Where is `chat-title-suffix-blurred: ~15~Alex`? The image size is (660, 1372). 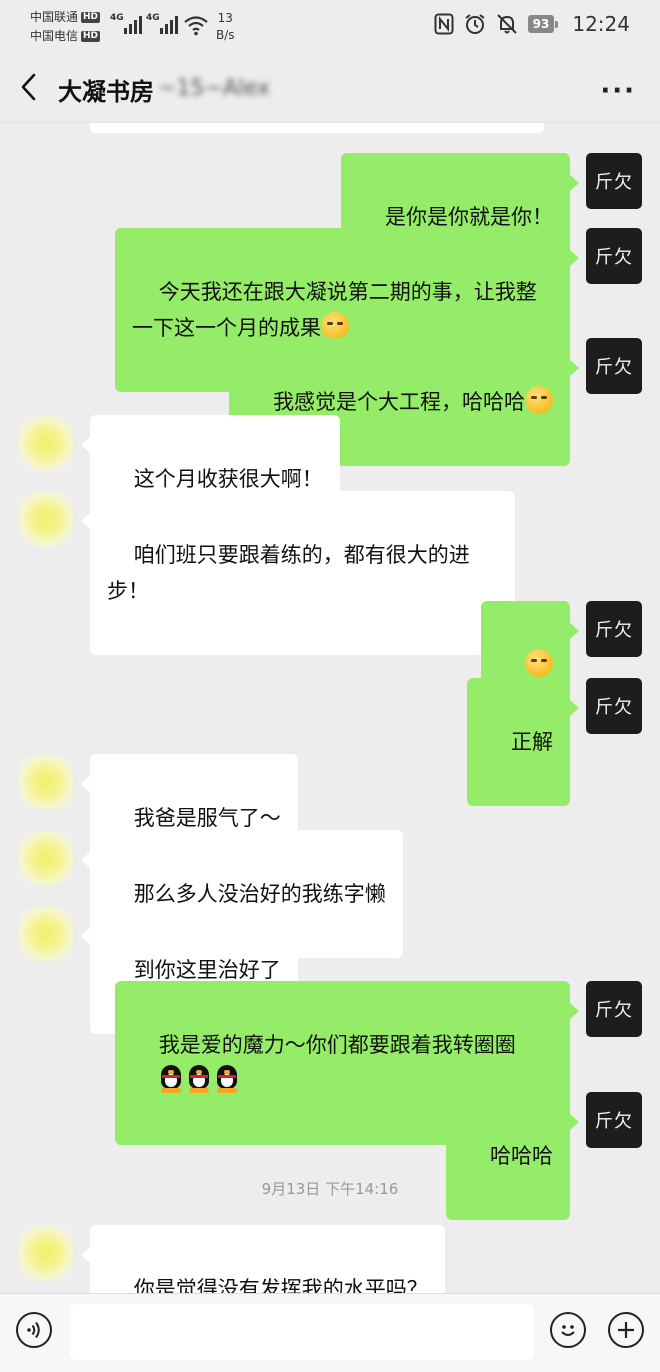 chat-title-suffix-blurred: ~15~Alex is located at coordinates (214, 88).